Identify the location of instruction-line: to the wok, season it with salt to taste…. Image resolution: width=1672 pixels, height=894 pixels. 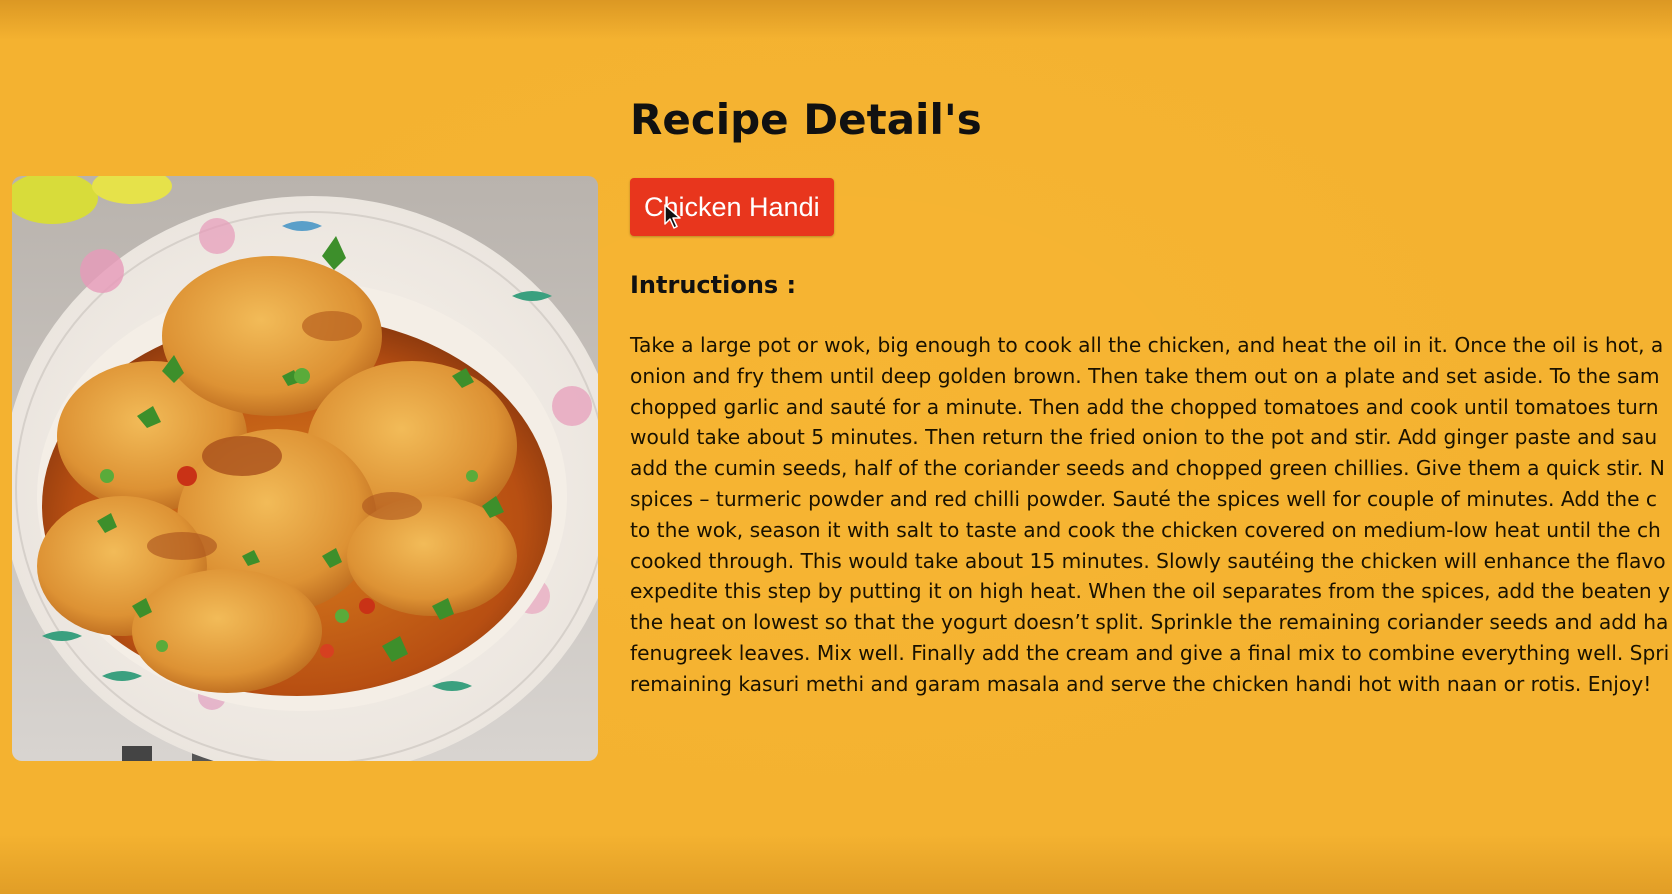
(1145, 529).